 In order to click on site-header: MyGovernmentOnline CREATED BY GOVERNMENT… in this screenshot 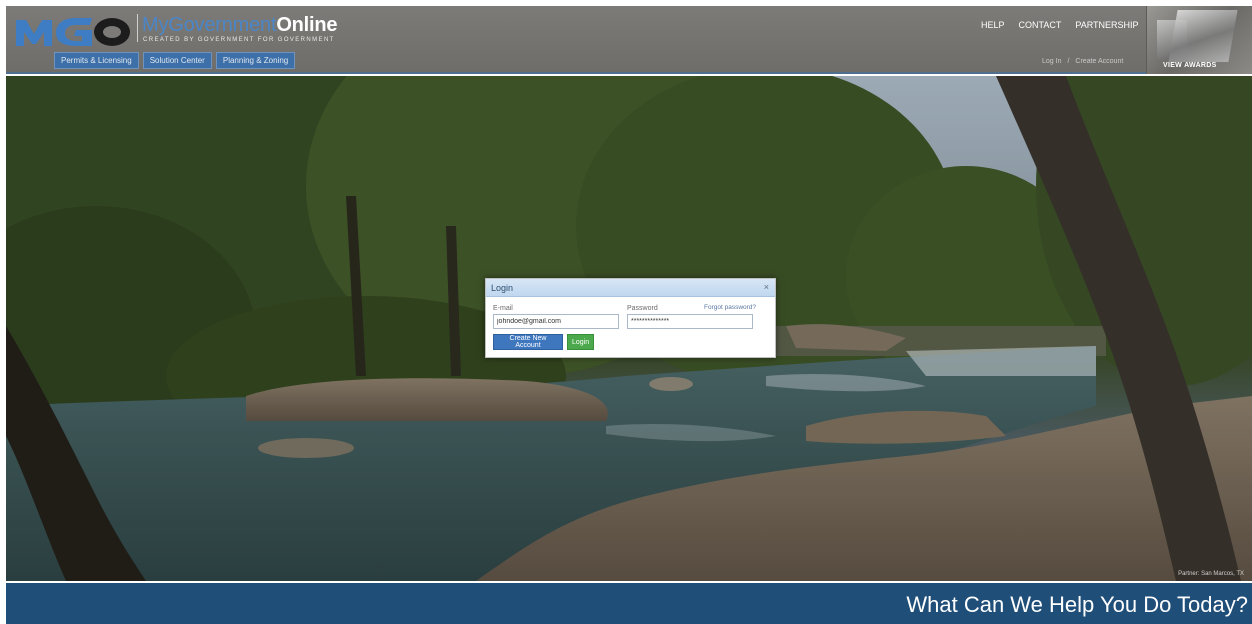, I will do `click(629, 40)`.